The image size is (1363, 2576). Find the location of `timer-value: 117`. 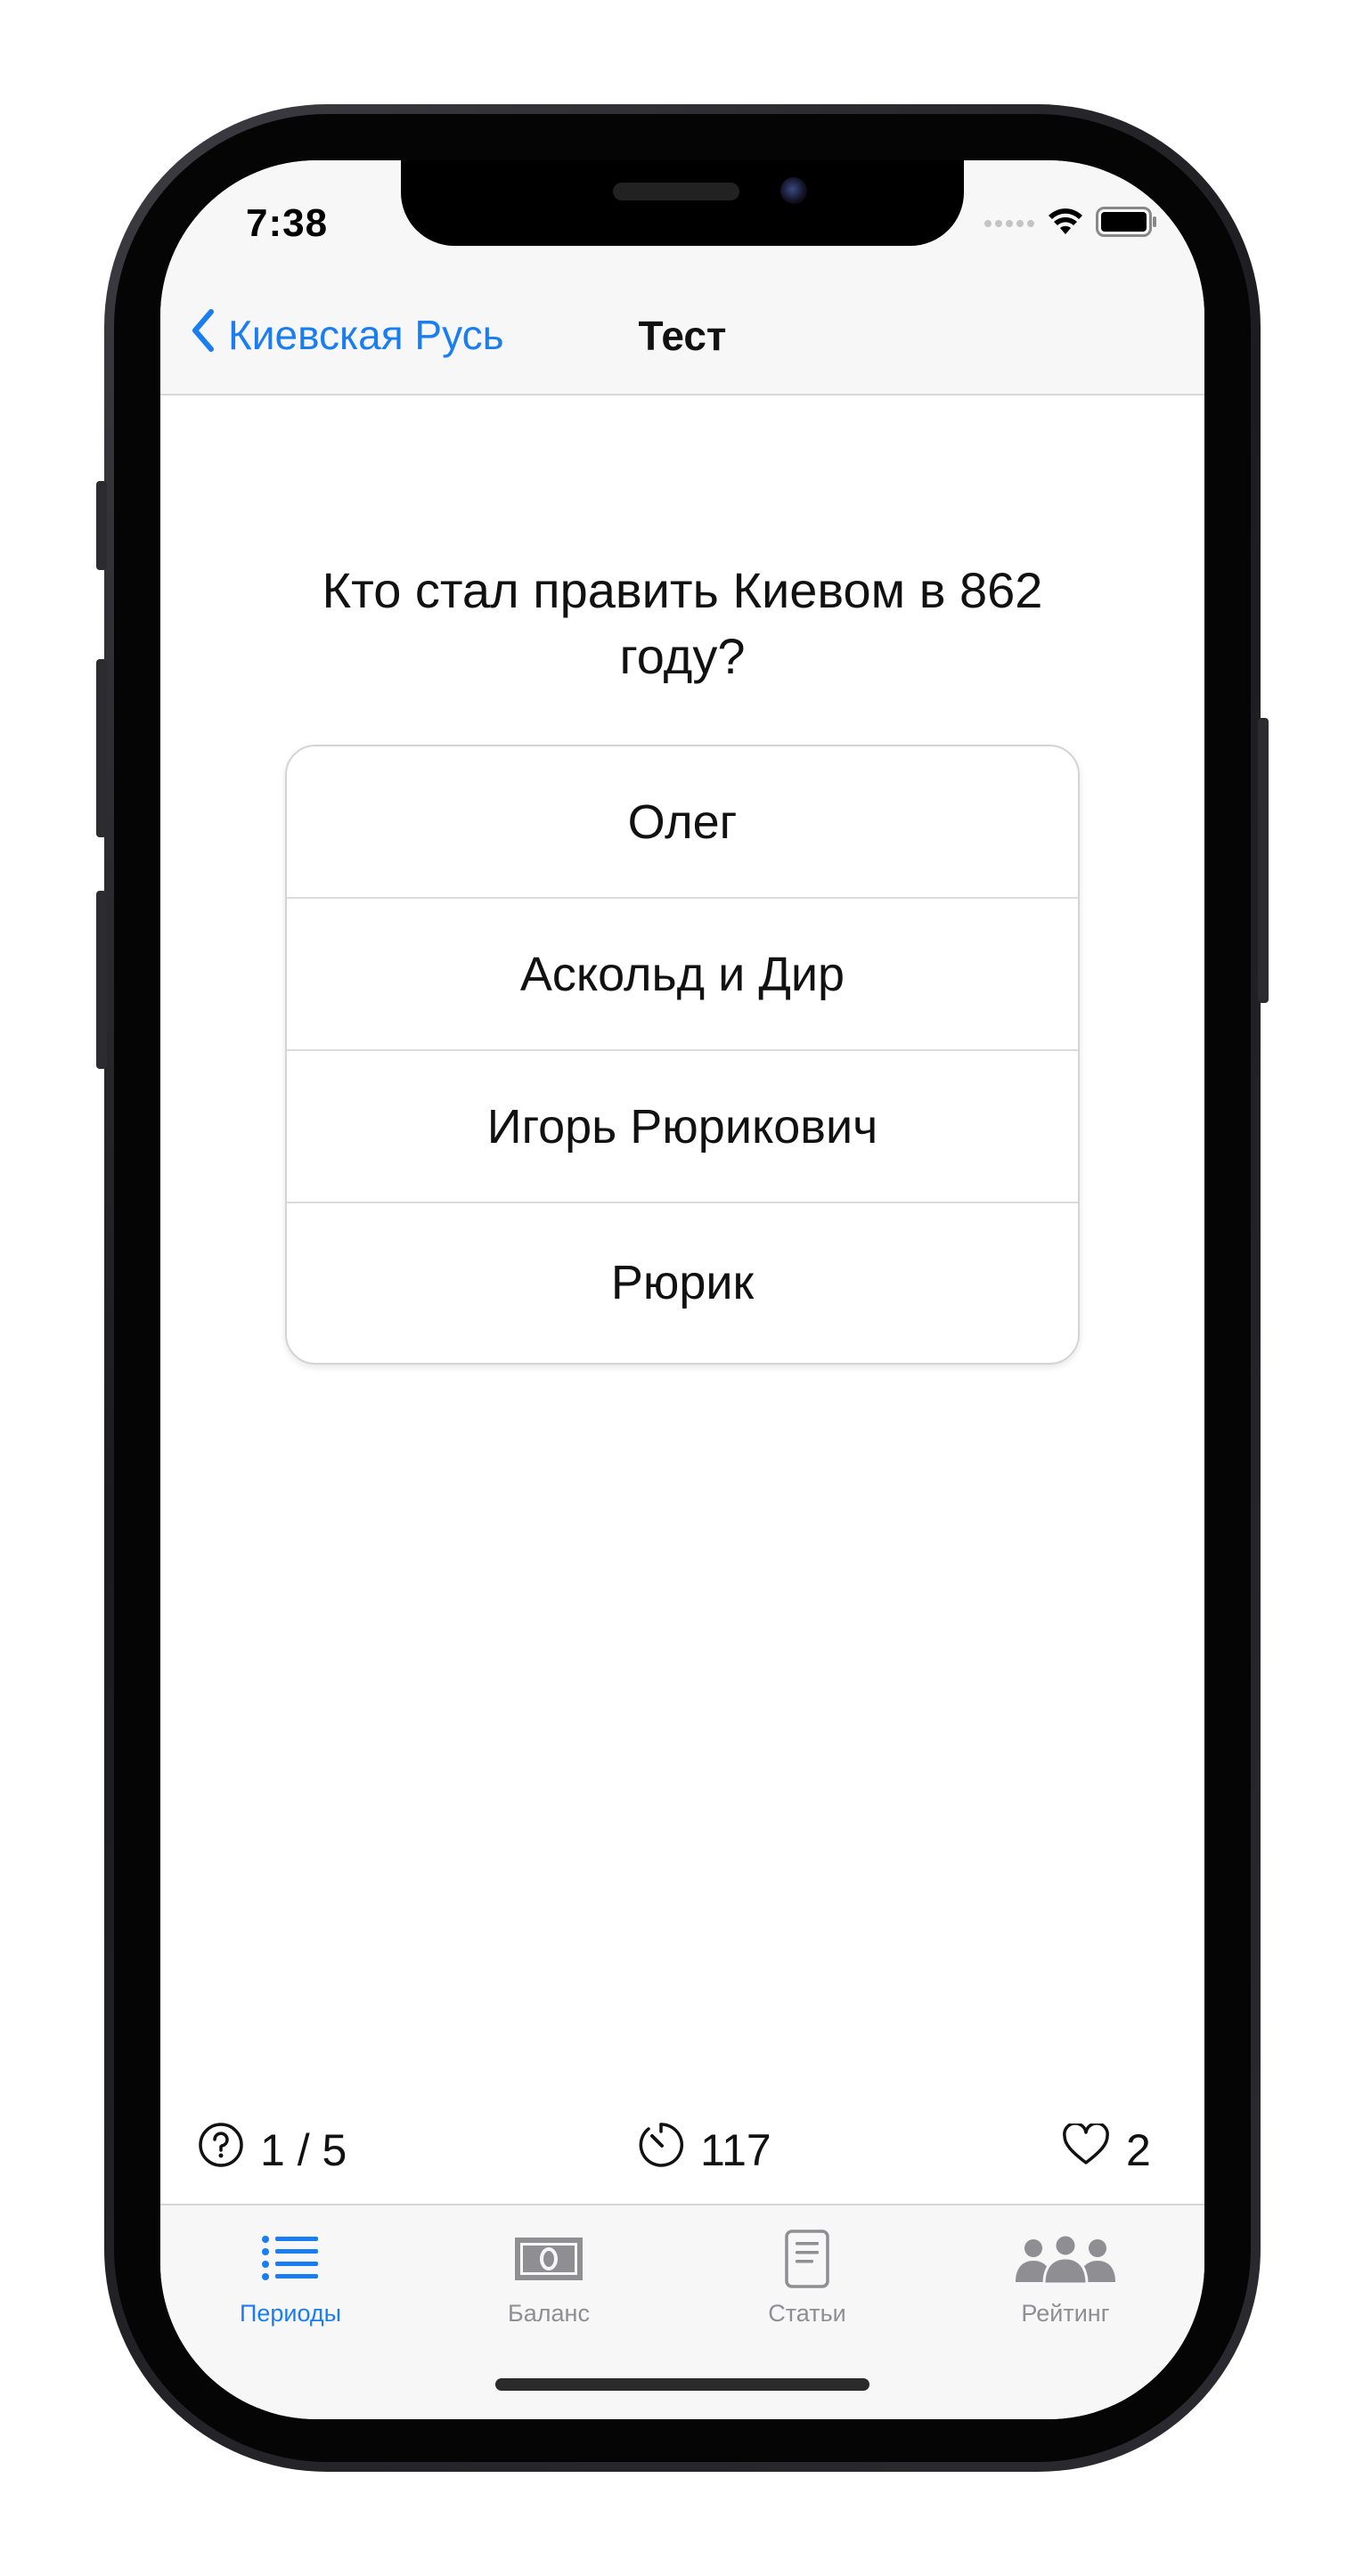

timer-value: 117 is located at coordinates (736, 2150).